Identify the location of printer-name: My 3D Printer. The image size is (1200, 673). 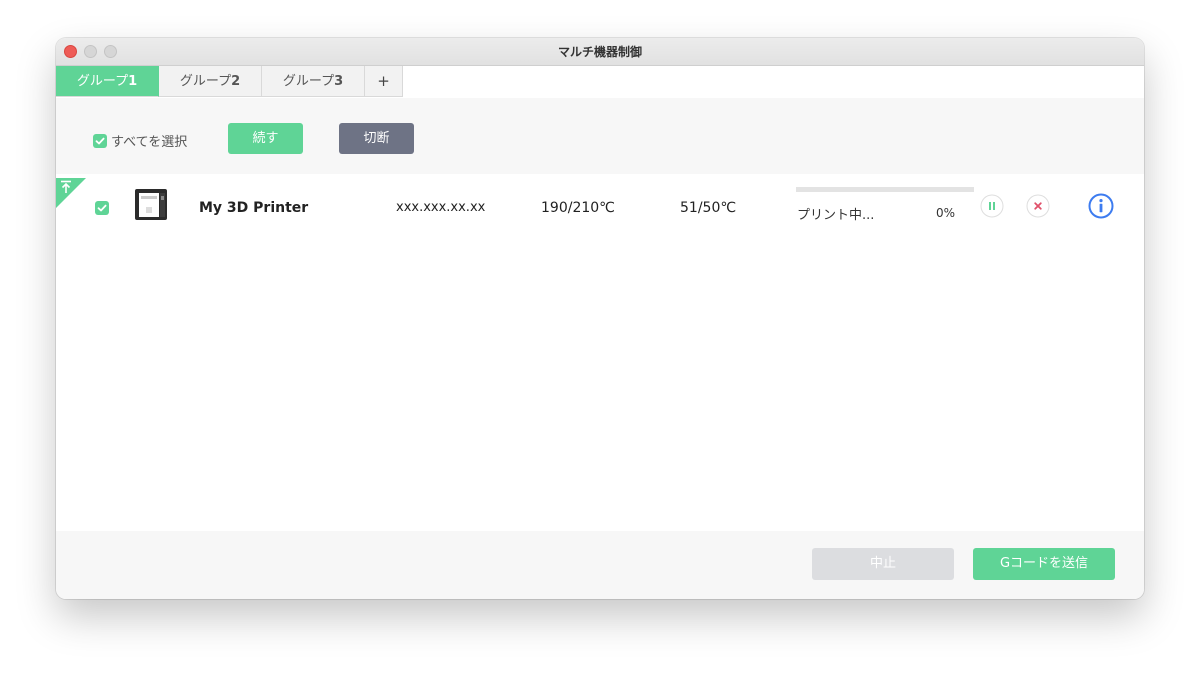
(254, 208).